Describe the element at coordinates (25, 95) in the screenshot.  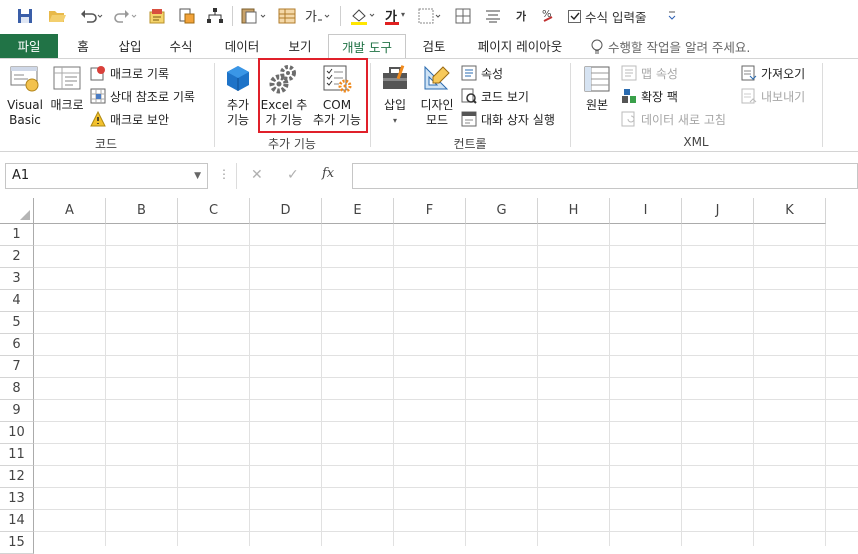
I see `visual-basic-button: Visual Basic` at that location.